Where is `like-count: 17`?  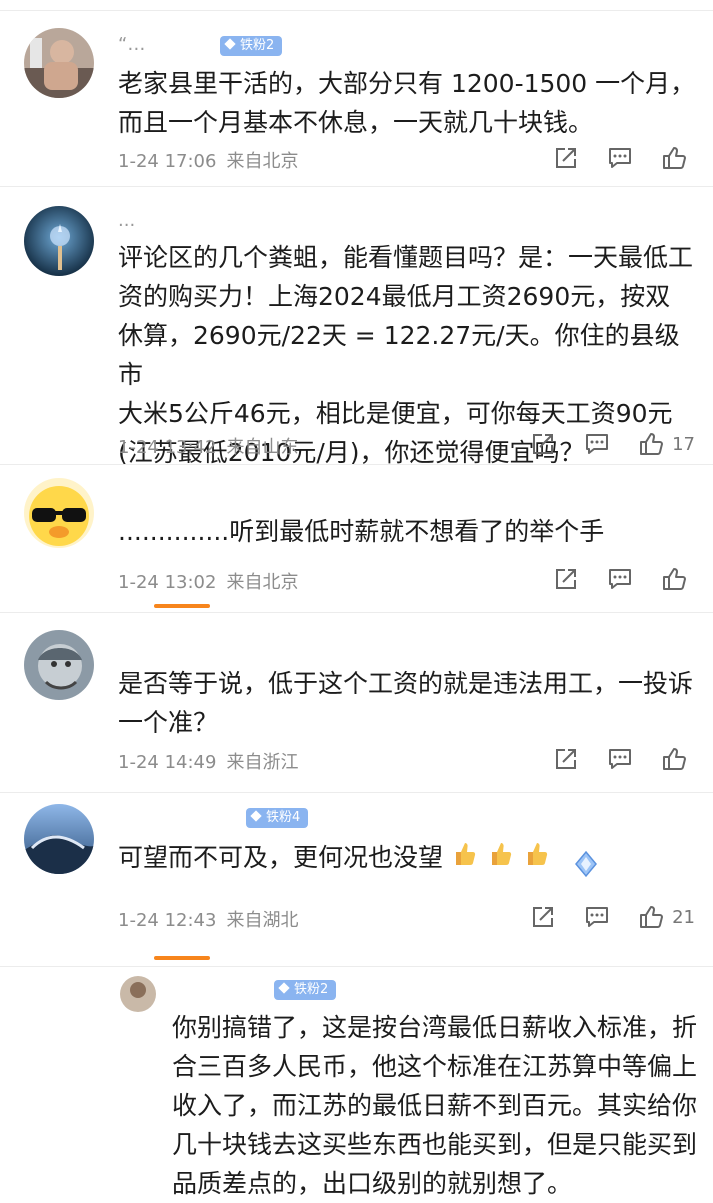
like-count: 17 is located at coordinates (683, 444).